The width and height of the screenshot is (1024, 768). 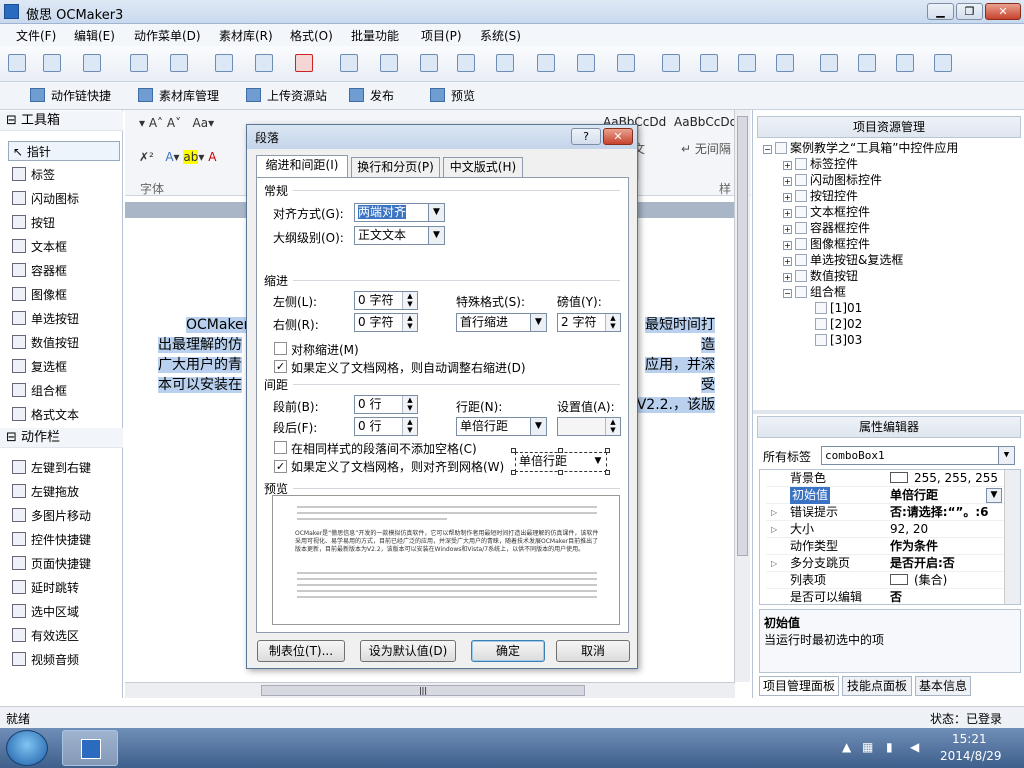 I want to click on action-delay: 延时跳转, so click(x=45, y=588).